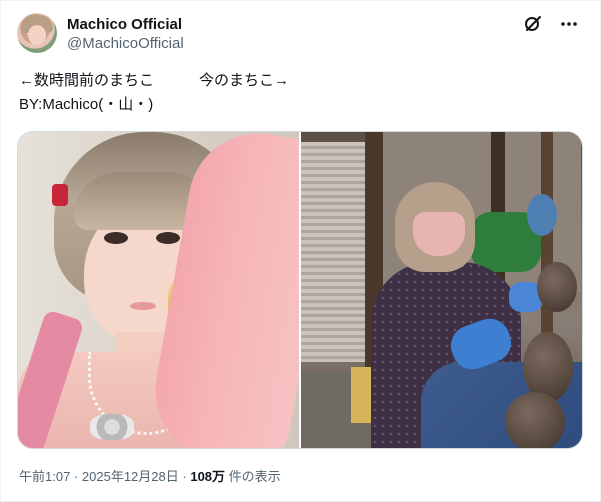 The width and height of the screenshot is (601, 502). I want to click on view-count: 108万, so click(208, 476).